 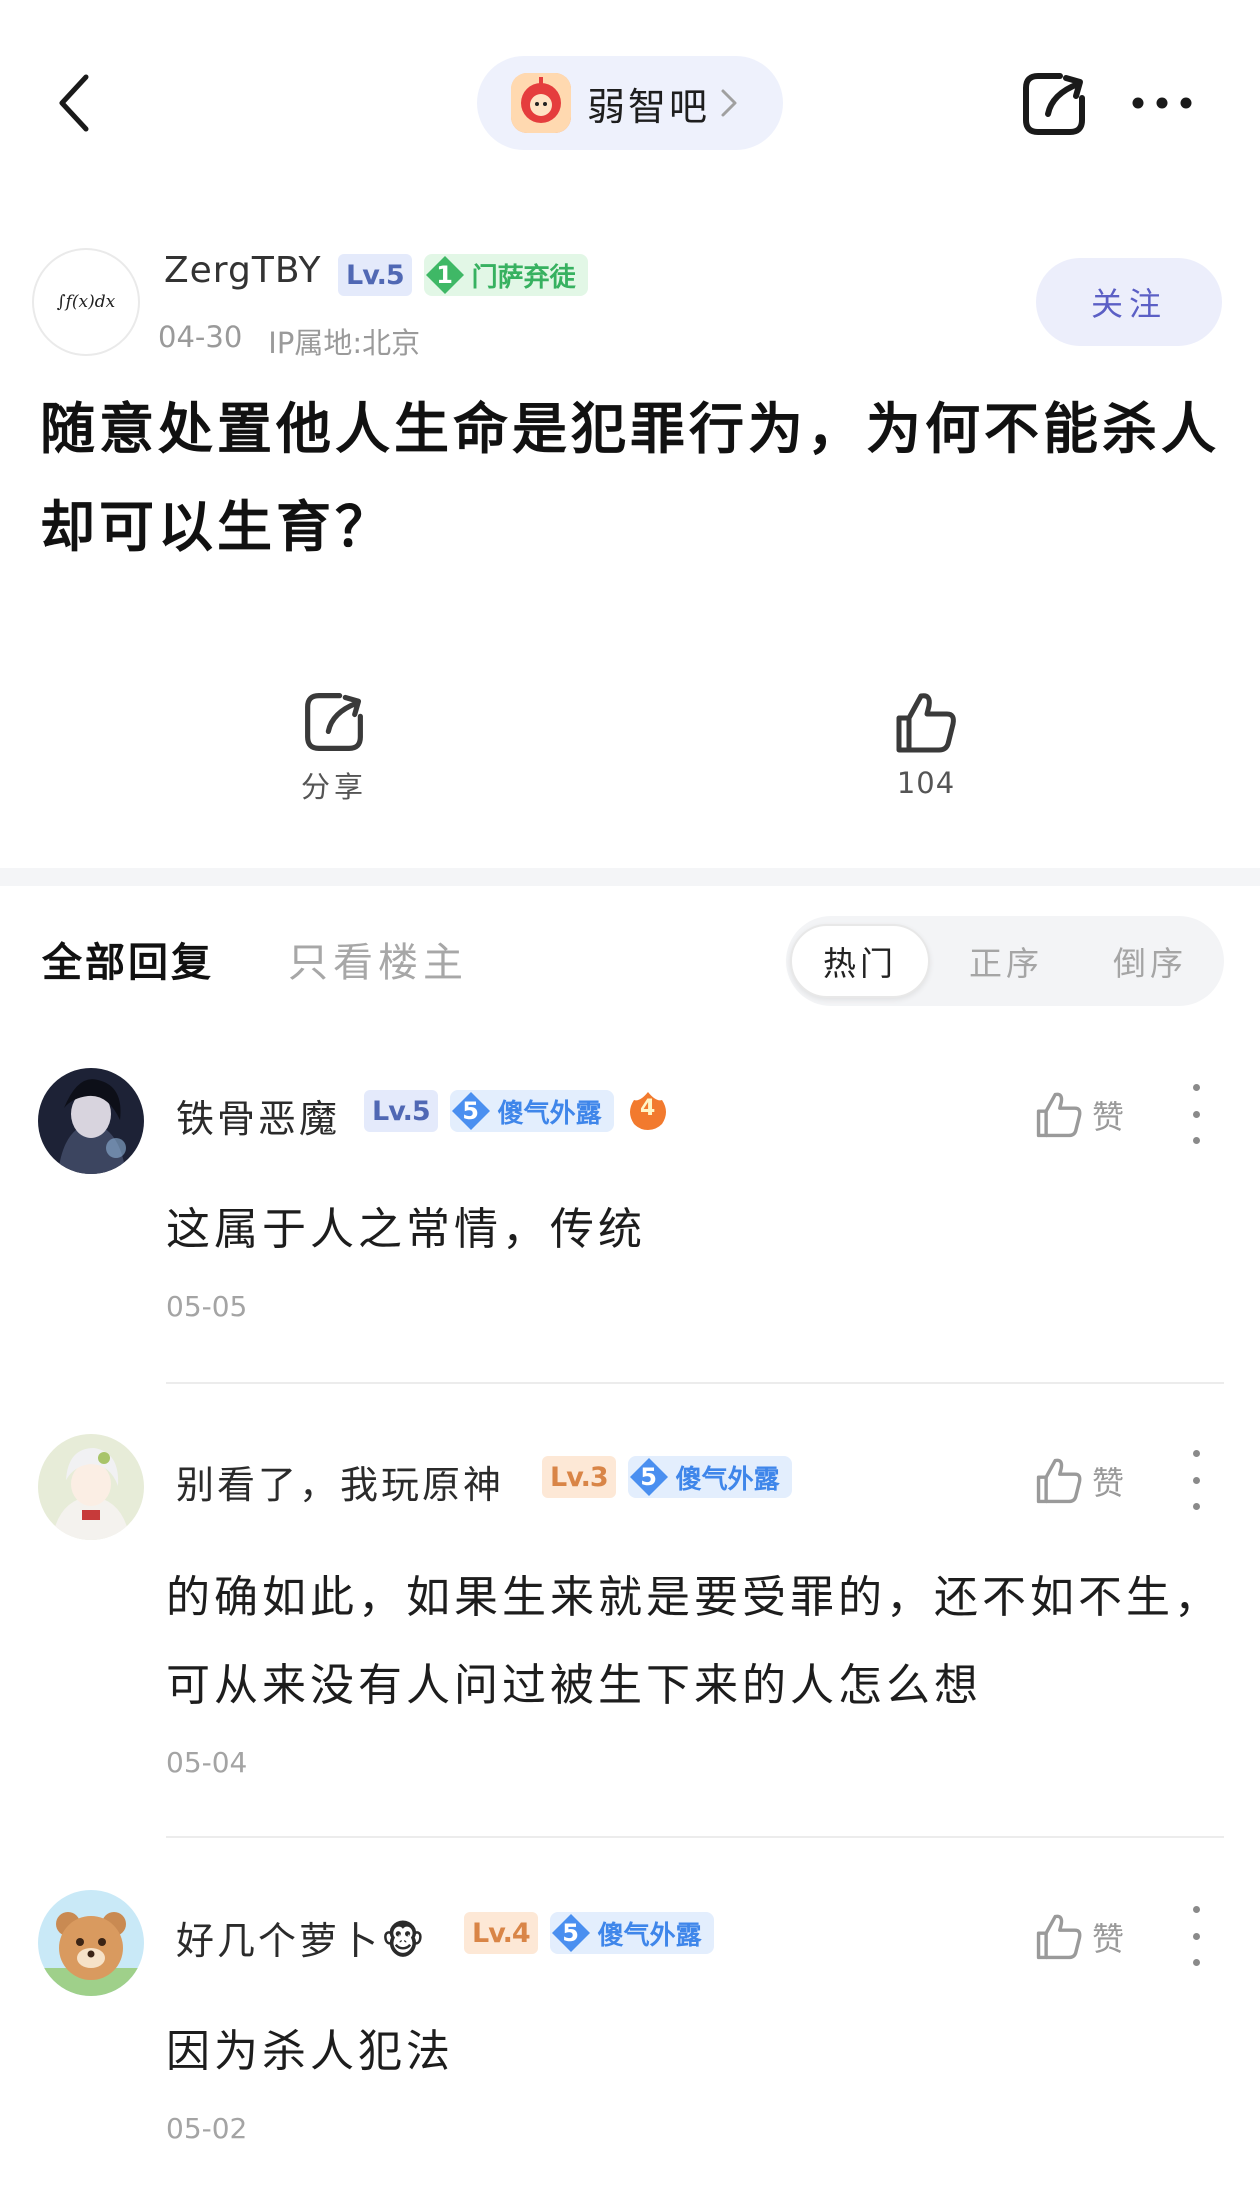 What do you see at coordinates (694, 1641) in the screenshot?
I see `comment-text: 的确如此，如果生来就是要受罪的，还不如不生，可从来没有人问过被生下来的人怎么想` at bounding box center [694, 1641].